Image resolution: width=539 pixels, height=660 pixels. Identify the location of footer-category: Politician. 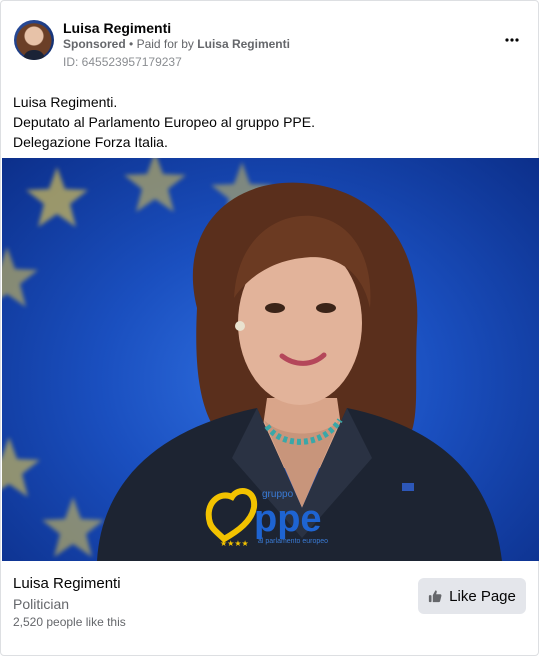
(41, 604).